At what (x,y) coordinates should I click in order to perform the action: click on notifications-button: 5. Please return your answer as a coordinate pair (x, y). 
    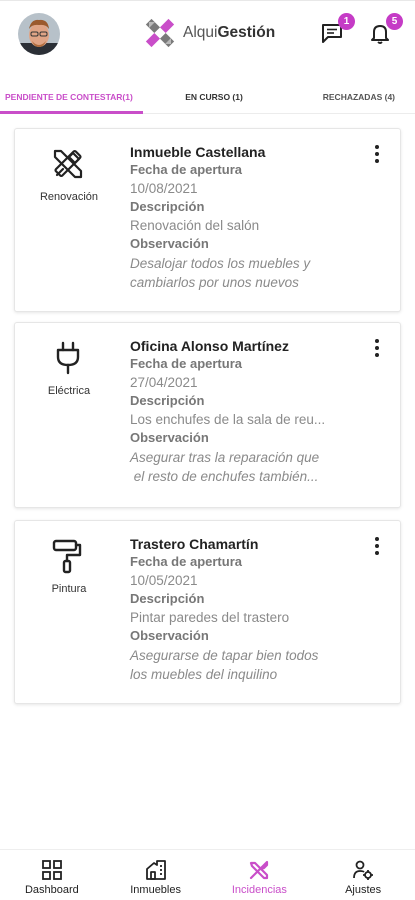
    Looking at the image, I should click on (385, 30).